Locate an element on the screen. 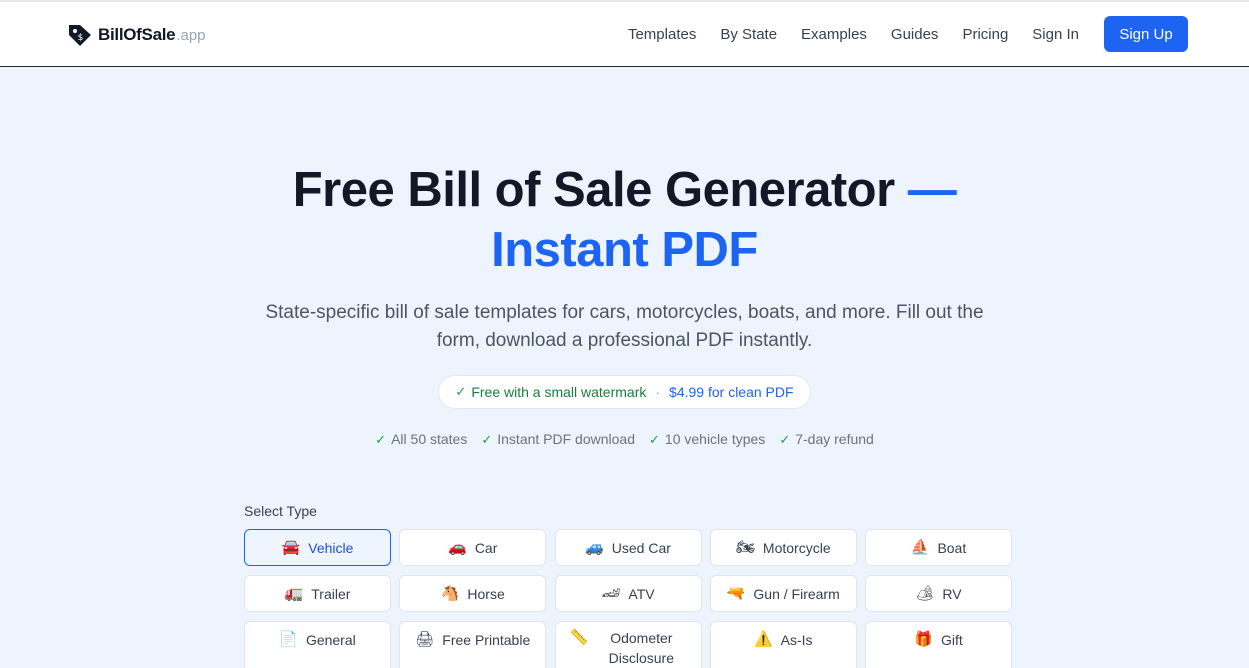 The width and height of the screenshot is (1249, 668). nav-templates: Templates is located at coordinates (662, 34).